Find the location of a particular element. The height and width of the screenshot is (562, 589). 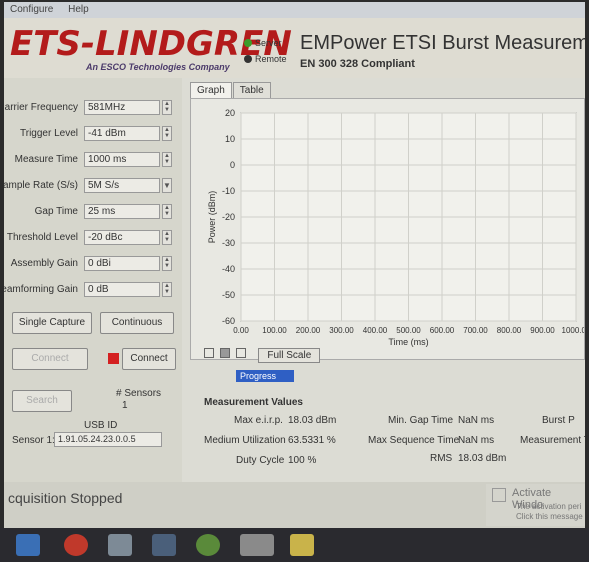

measure-time-input: 1000 ms is located at coordinates (122, 159).